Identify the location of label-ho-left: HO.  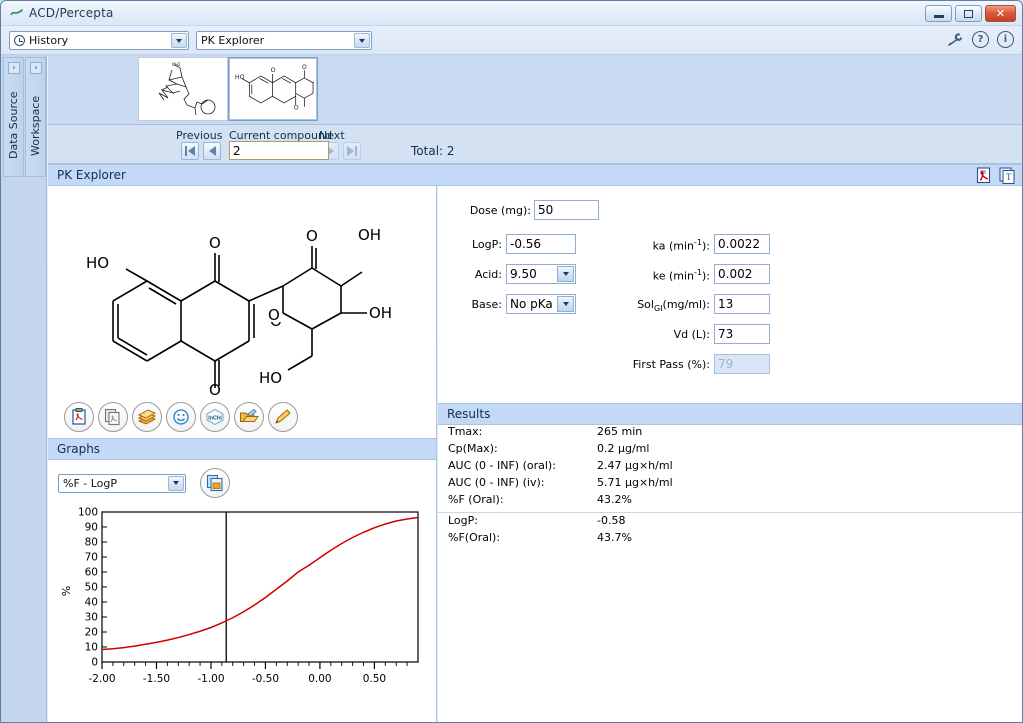
(97, 263).